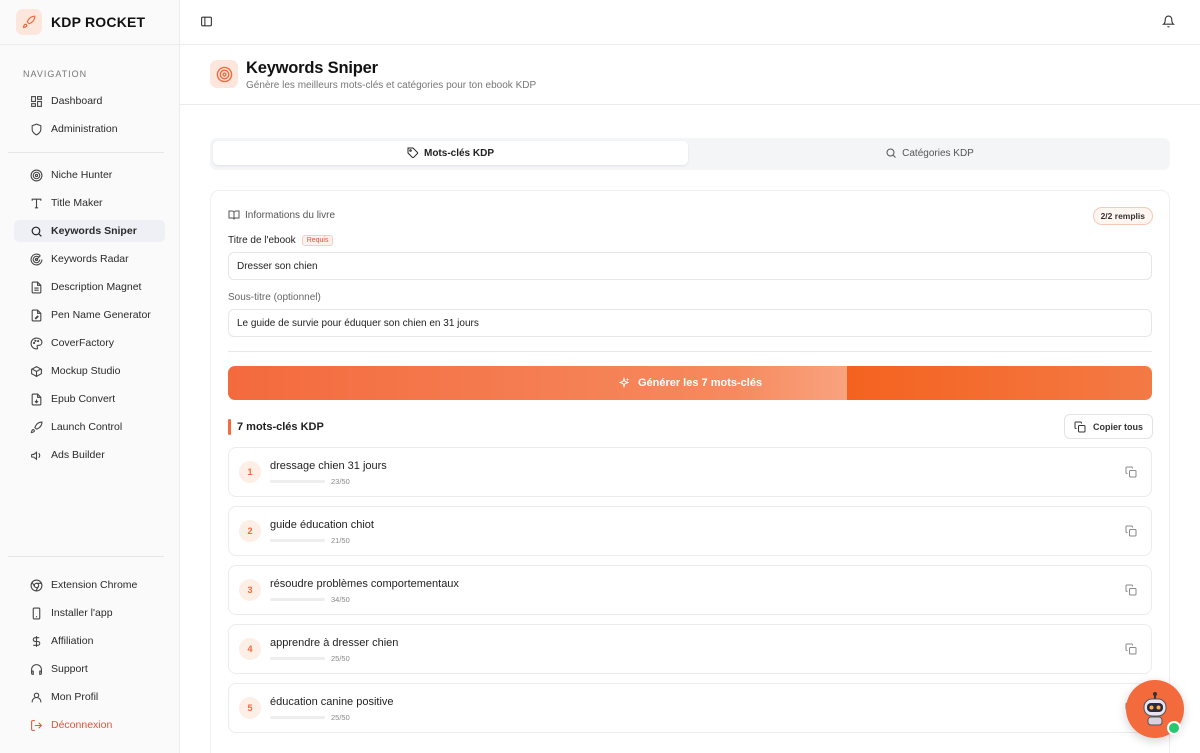  Describe the element at coordinates (690, 266) in the screenshot. I see `title-input: Dresser son chien` at that location.